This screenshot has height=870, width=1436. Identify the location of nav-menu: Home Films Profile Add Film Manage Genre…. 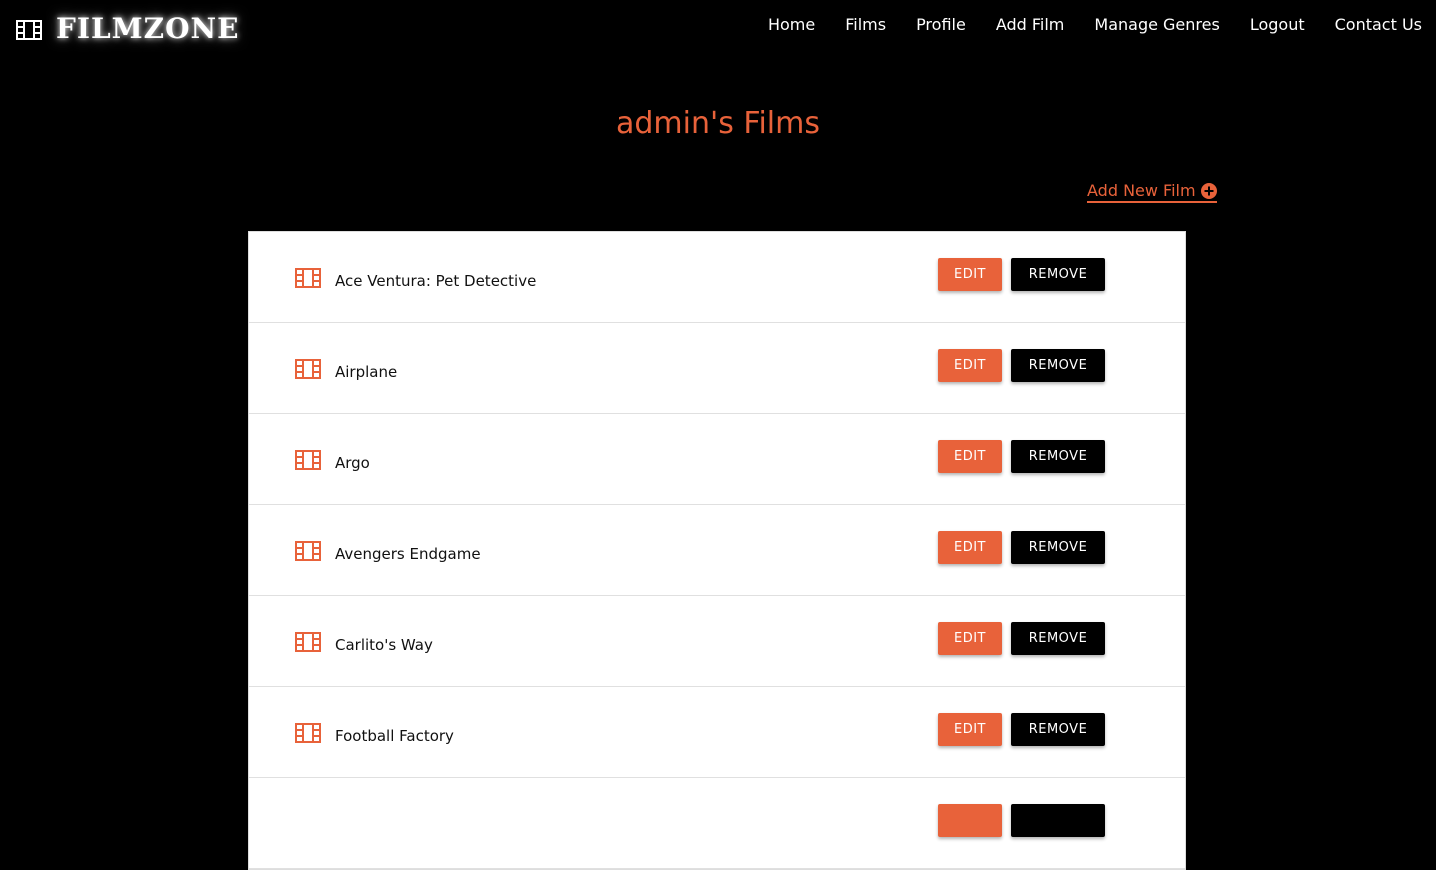
(1095, 24).